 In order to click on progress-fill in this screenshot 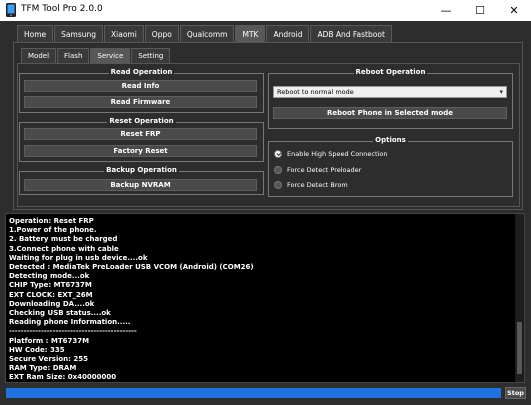, I will do `click(253, 393)`.